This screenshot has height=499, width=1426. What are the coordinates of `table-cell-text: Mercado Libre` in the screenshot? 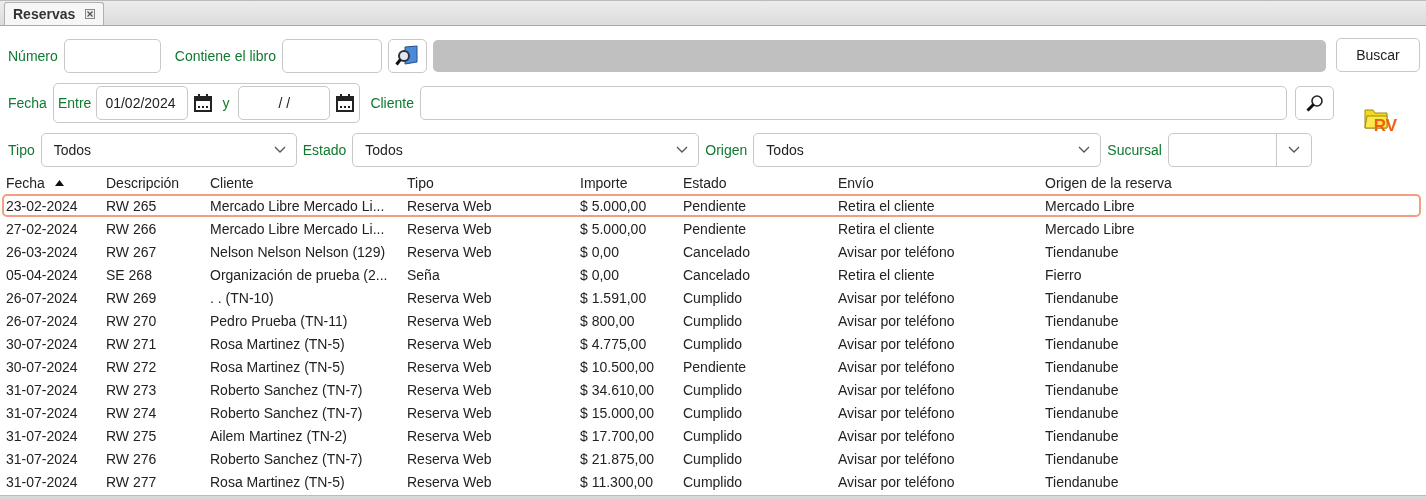 It's located at (1090, 205).